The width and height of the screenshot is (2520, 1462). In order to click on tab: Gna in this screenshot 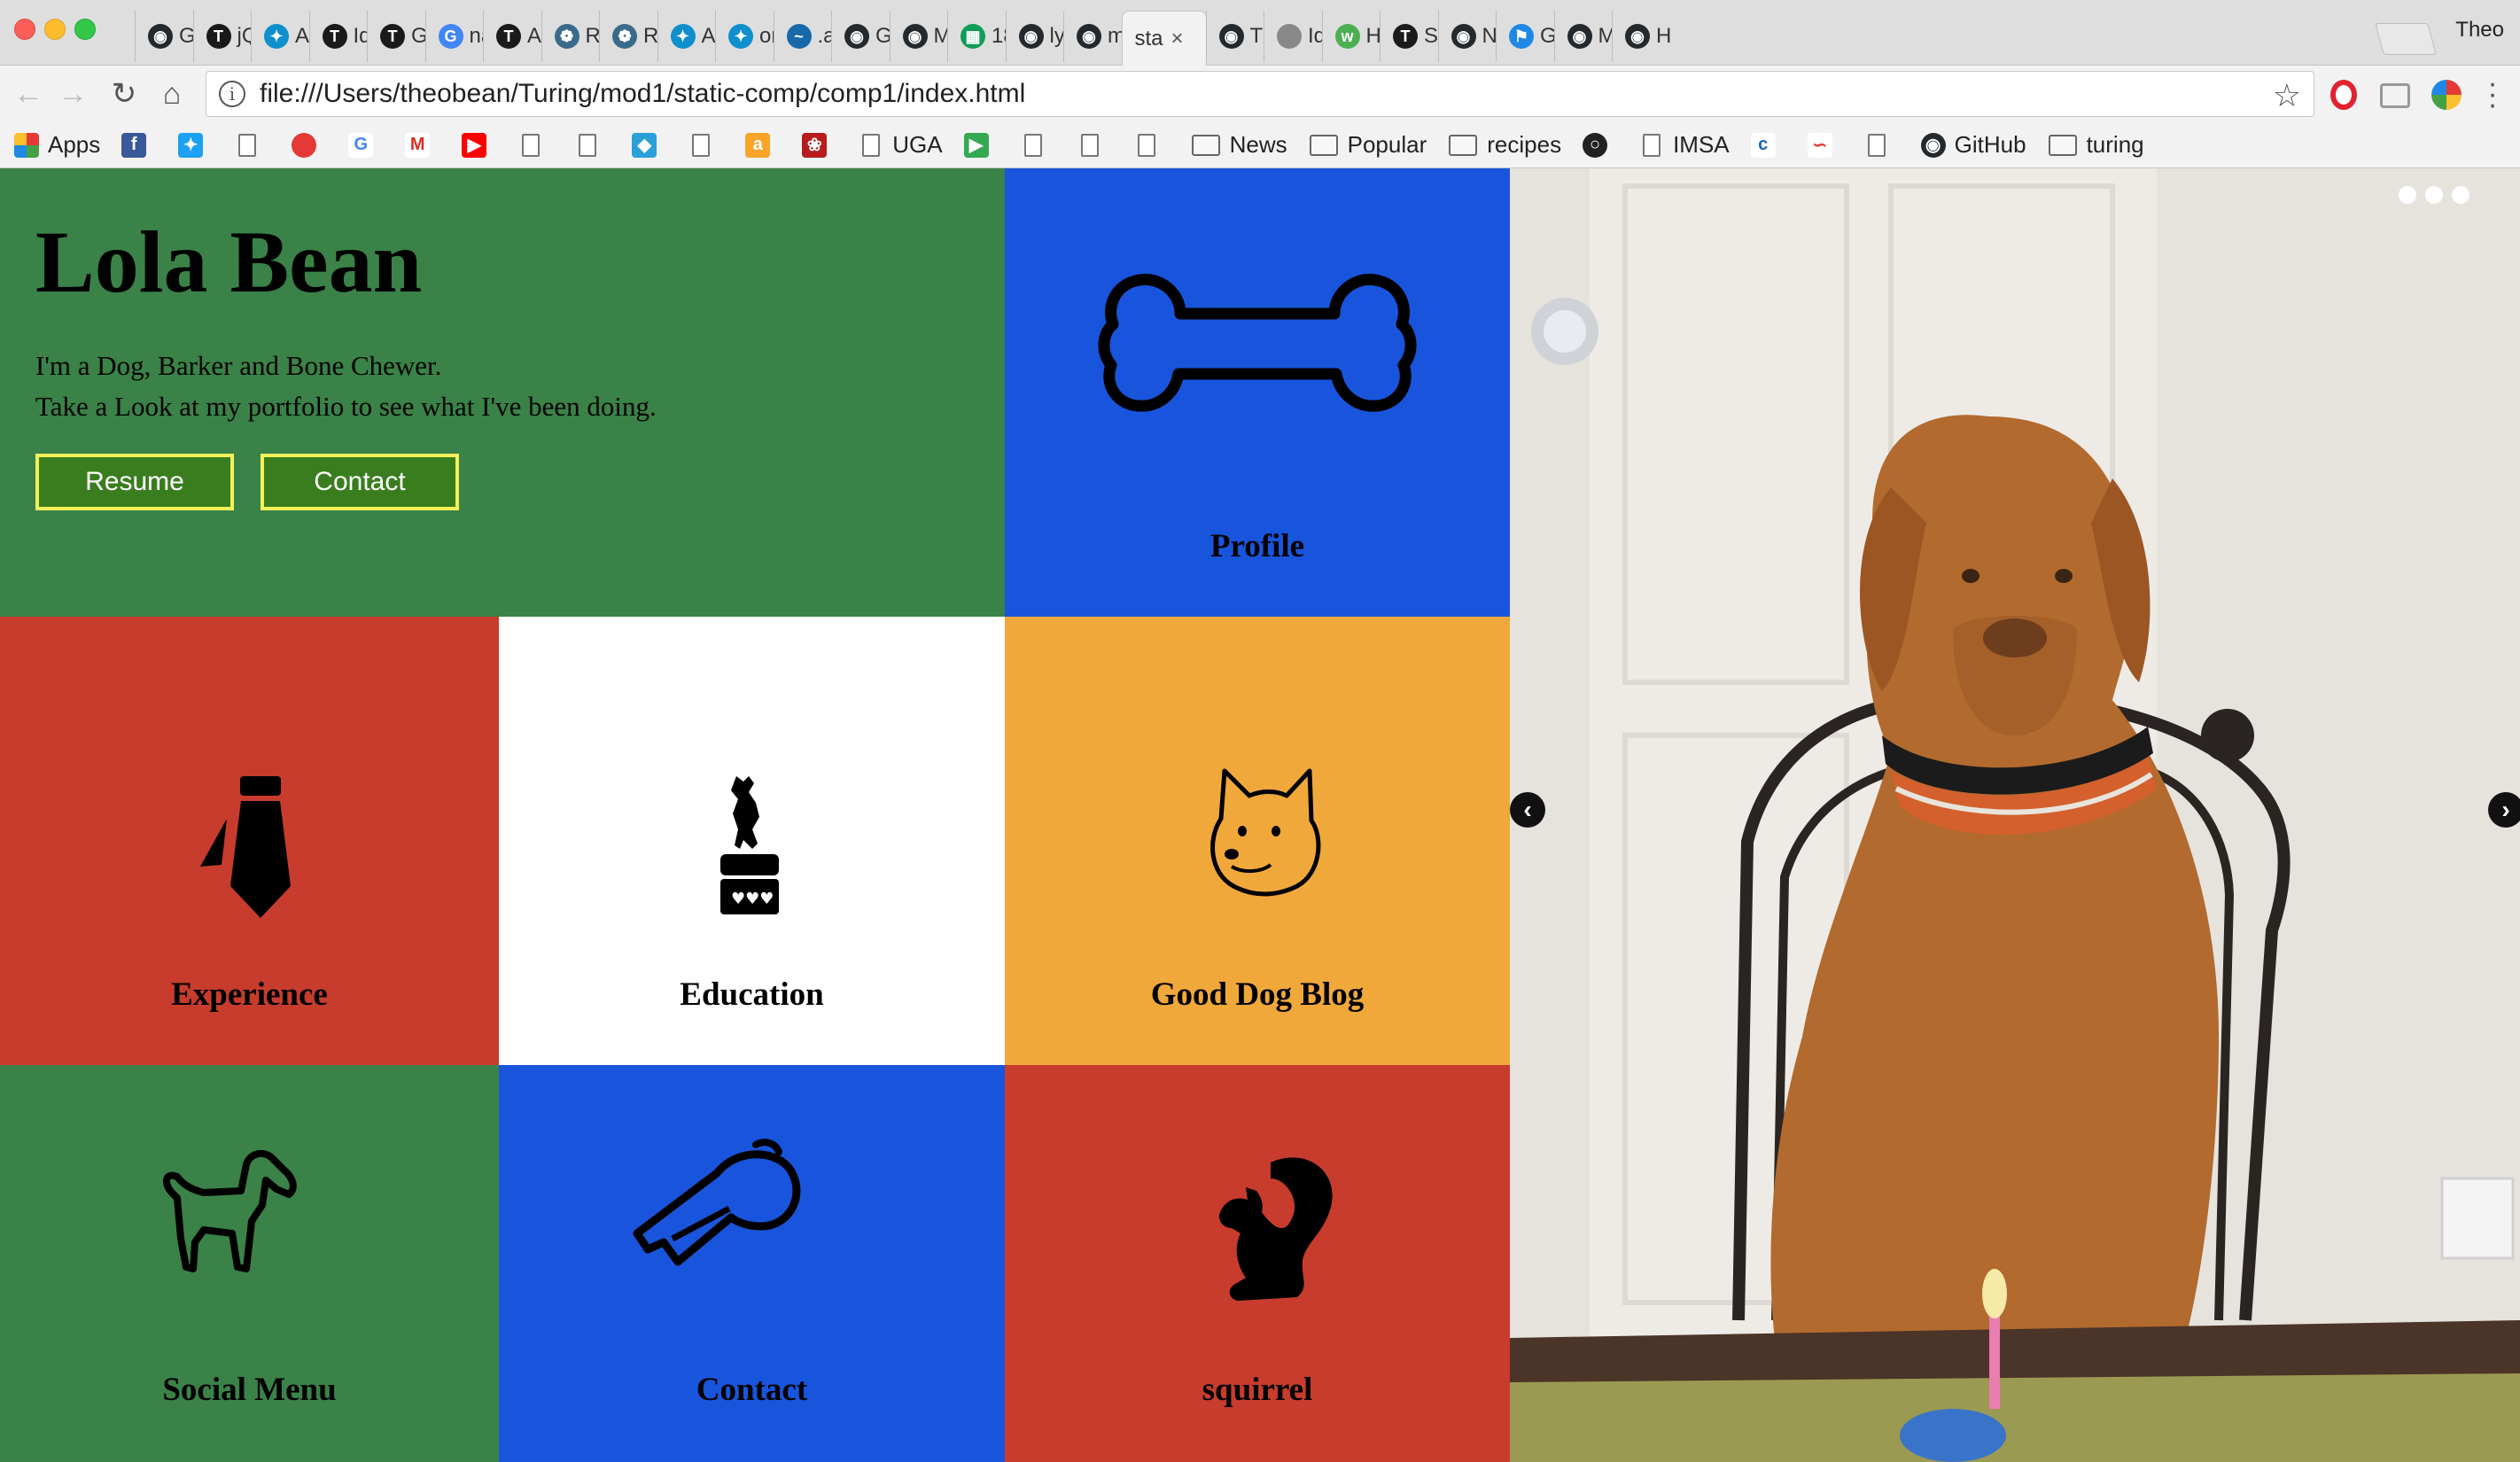, I will do `click(454, 36)`.